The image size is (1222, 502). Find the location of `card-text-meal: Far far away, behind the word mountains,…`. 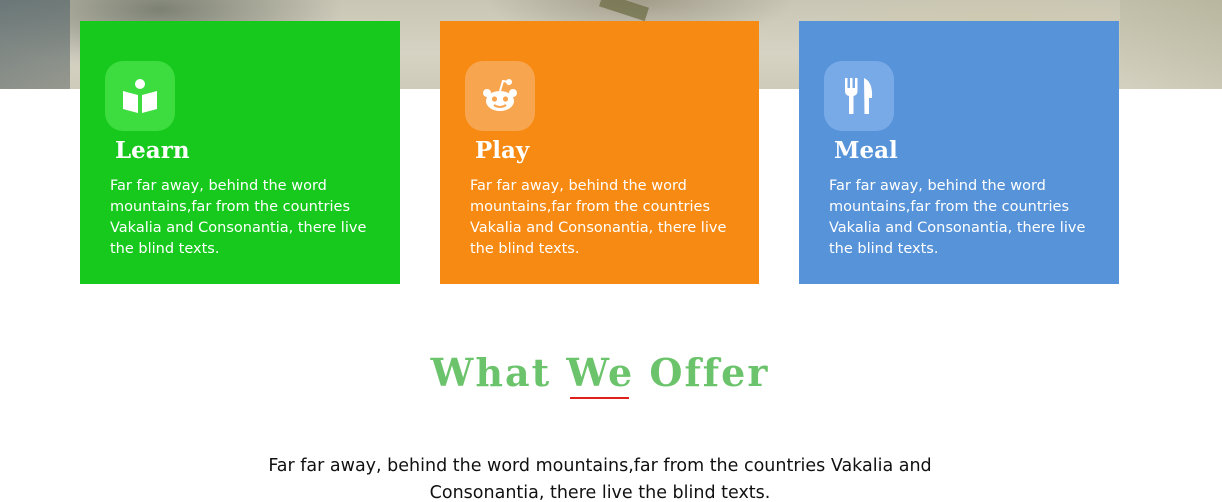

card-text-meal: Far far away, behind the word mountains,… is located at coordinates (957, 217).